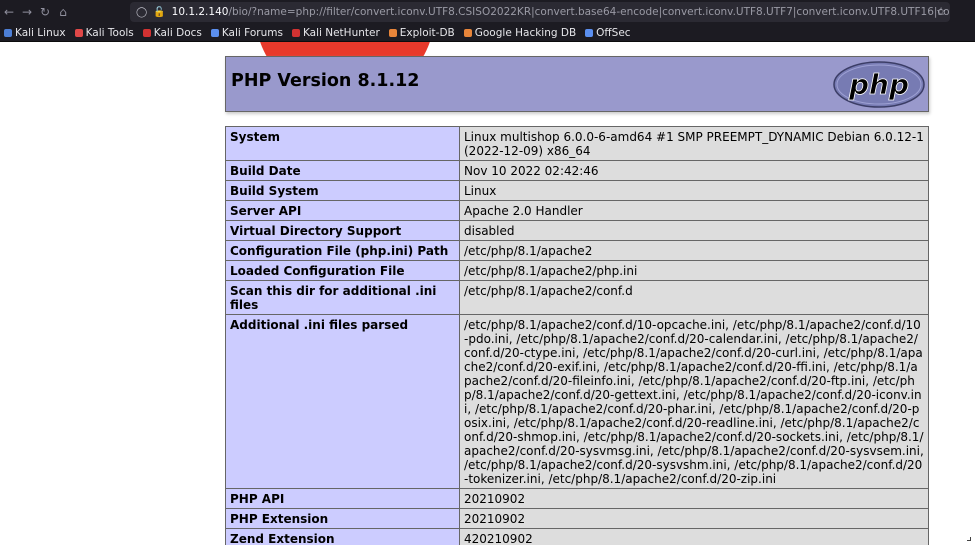  Describe the element at coordinates (694, 170) in the screenshot. I see `row-value: Nov 10 2022 02:42:46` at that location.